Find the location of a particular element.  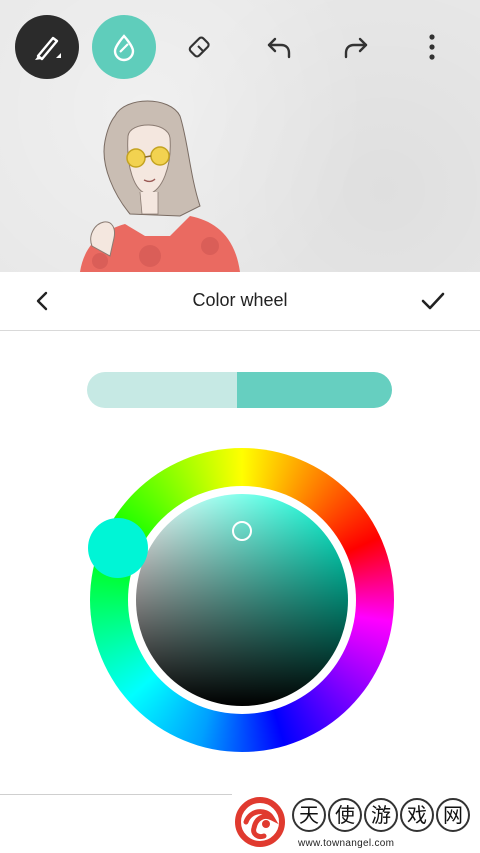

color-compare-bar is located at coordinates (239, 390).